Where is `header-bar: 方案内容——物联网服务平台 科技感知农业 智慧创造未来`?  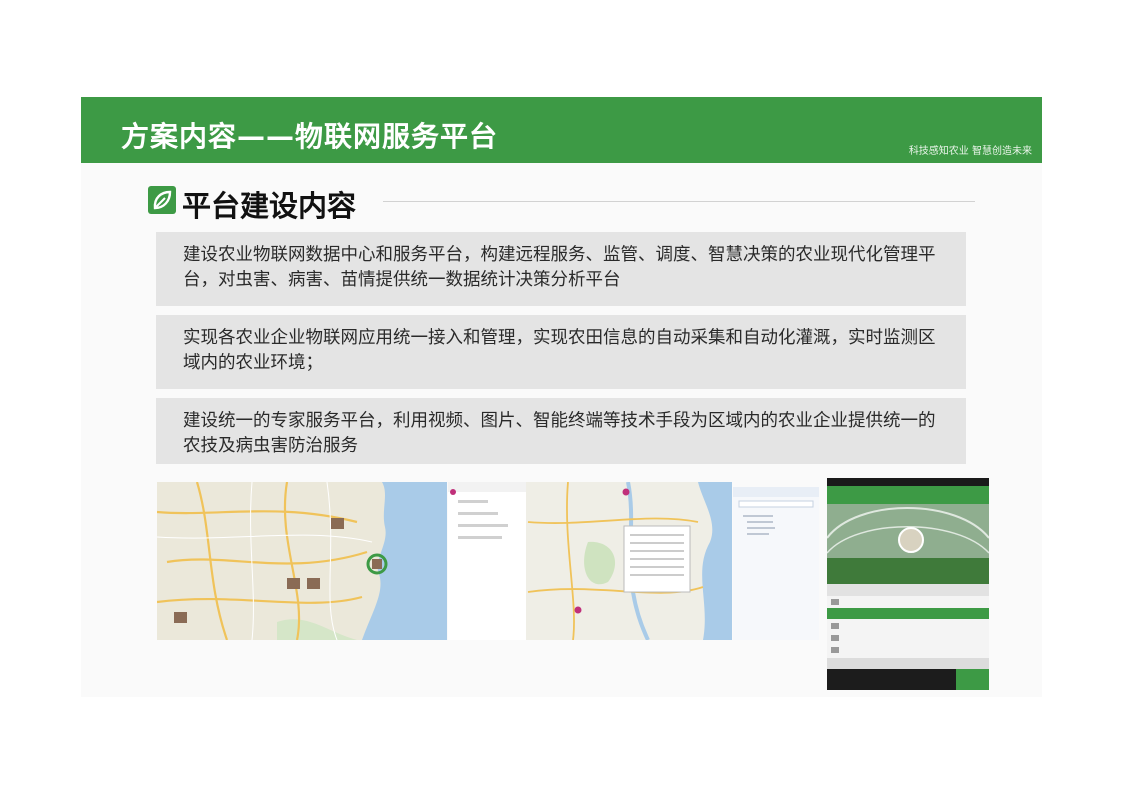
header-bar: 方案内容——物联网服务平台 科技感知农业 智慧创造未来 is located at coordinates (561, 130).